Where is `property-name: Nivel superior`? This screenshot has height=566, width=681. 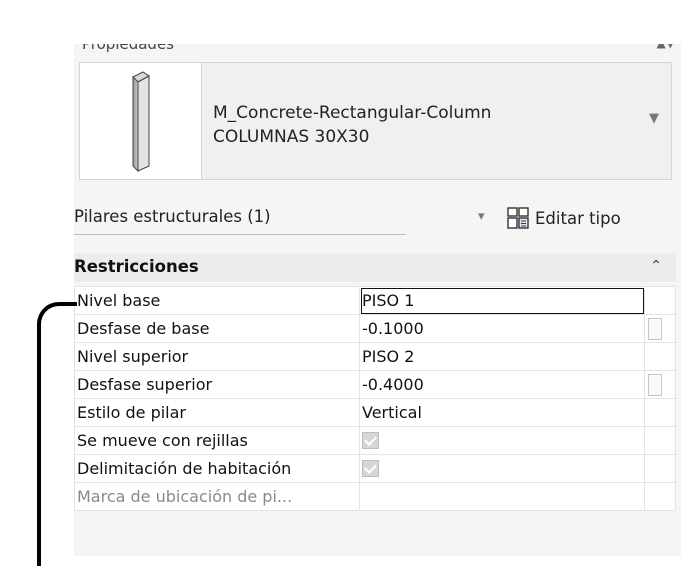
property-name: Nivel superior is located at coordinates (217, 356).